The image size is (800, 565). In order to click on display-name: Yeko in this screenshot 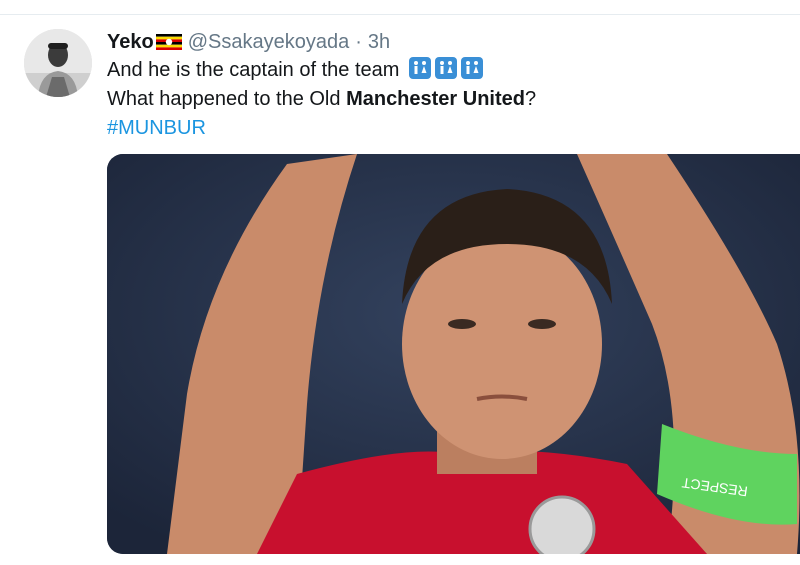, I will do `click(130, 42)`.